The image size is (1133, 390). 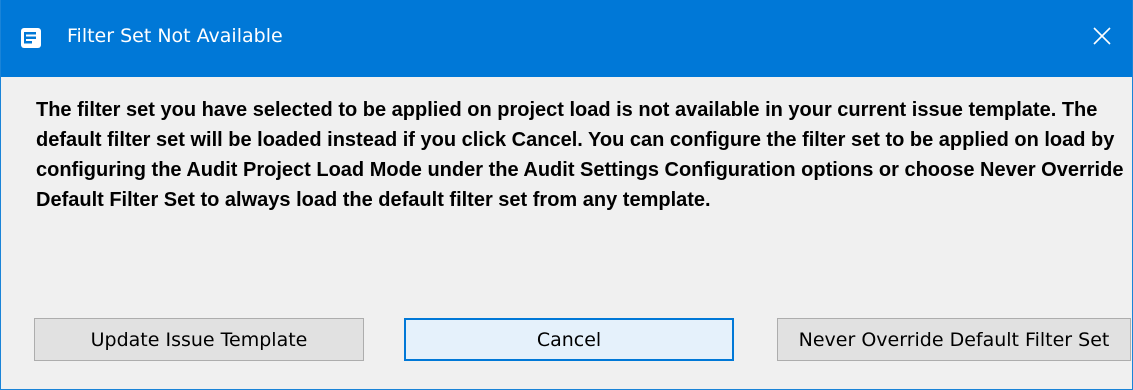 I want to click on close-icon, so click(x=1102, y=38).